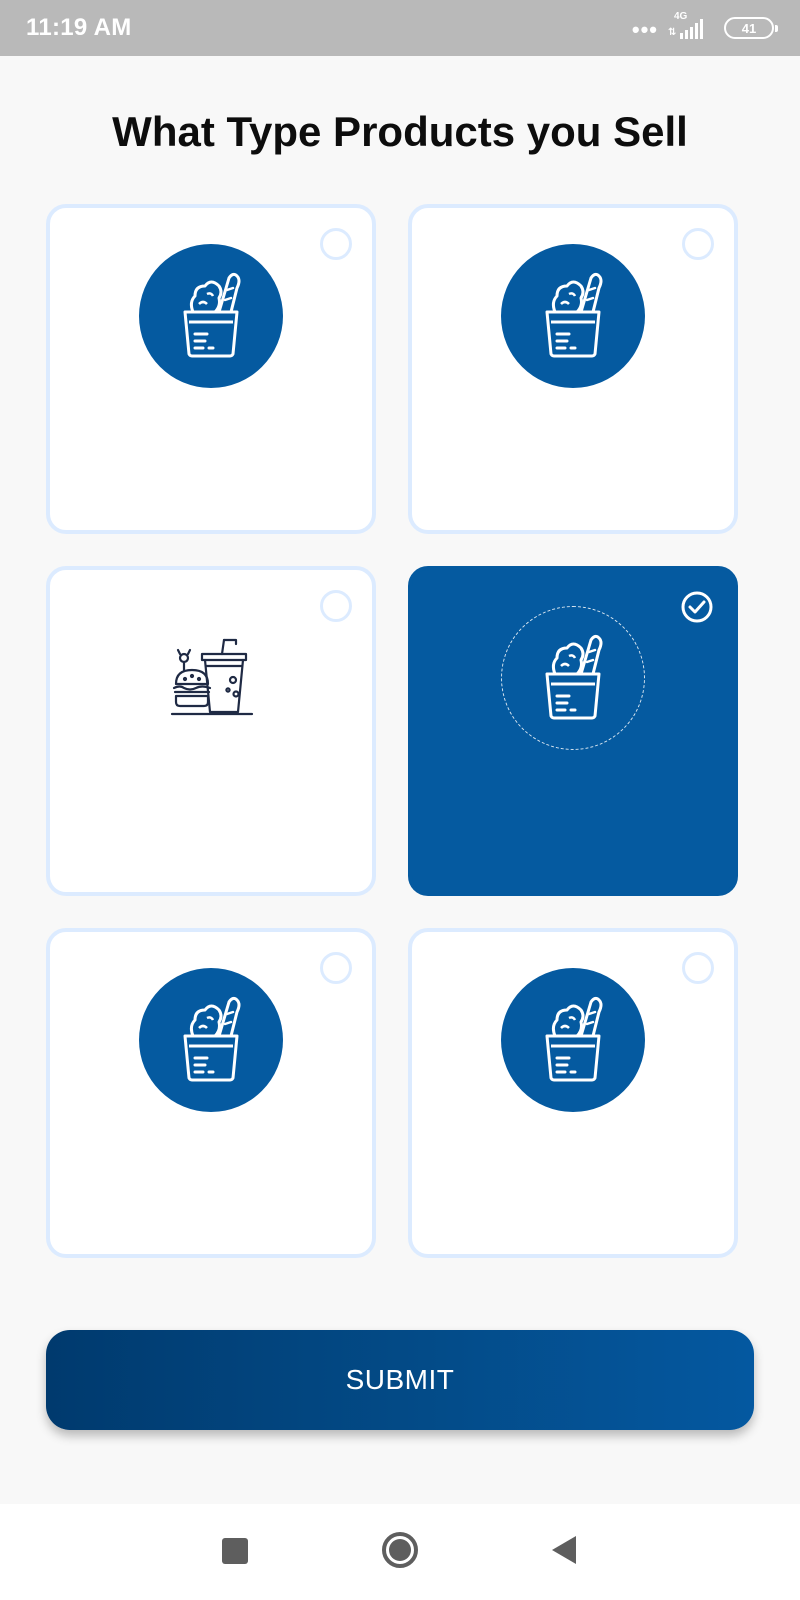  I want to click on square-recents-icon, so click(235, 1551).